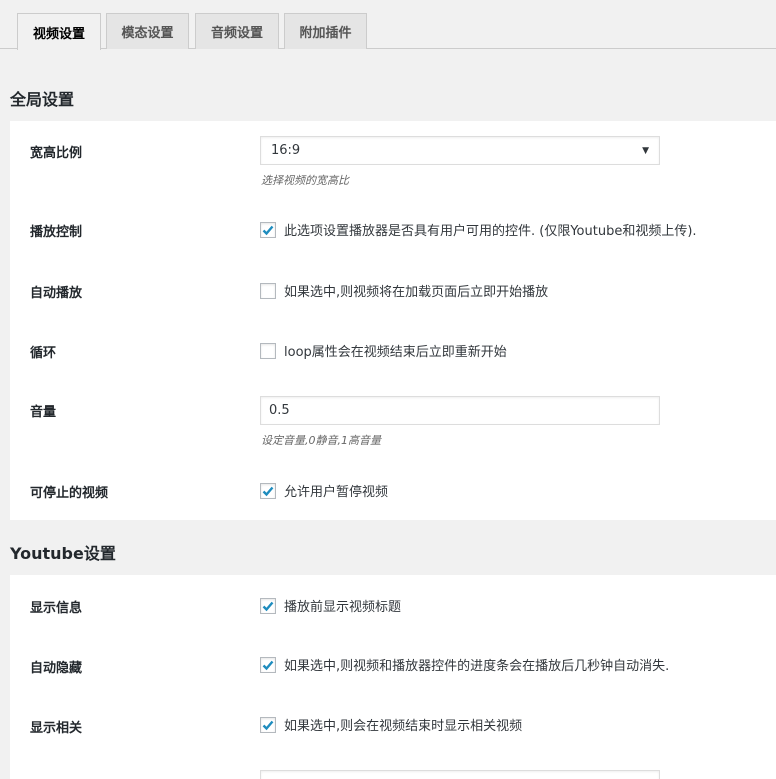  Describe the element at coordinates (336, 492) in the screenshot. I see `pausable-video-text: 允许用户暂停视频` at that location.